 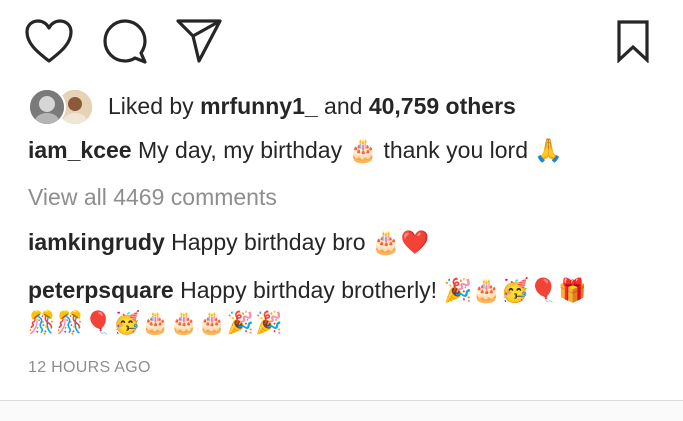 I want to click on liker-username: mrfunny1_, so click(x=259, y=106).